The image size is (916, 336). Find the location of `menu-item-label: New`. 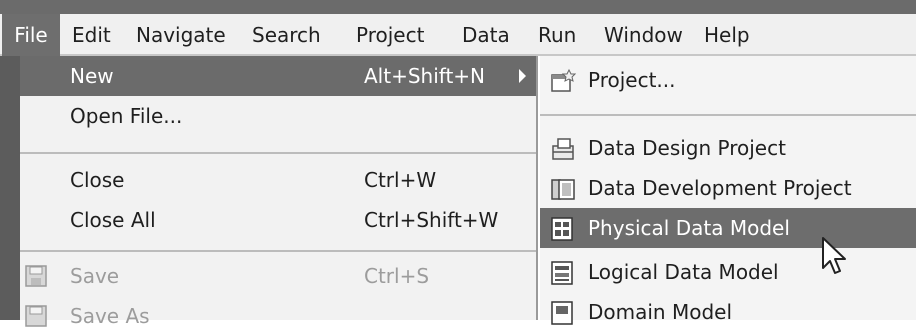

menu-item-label: New is located at coordinates (92, 76).